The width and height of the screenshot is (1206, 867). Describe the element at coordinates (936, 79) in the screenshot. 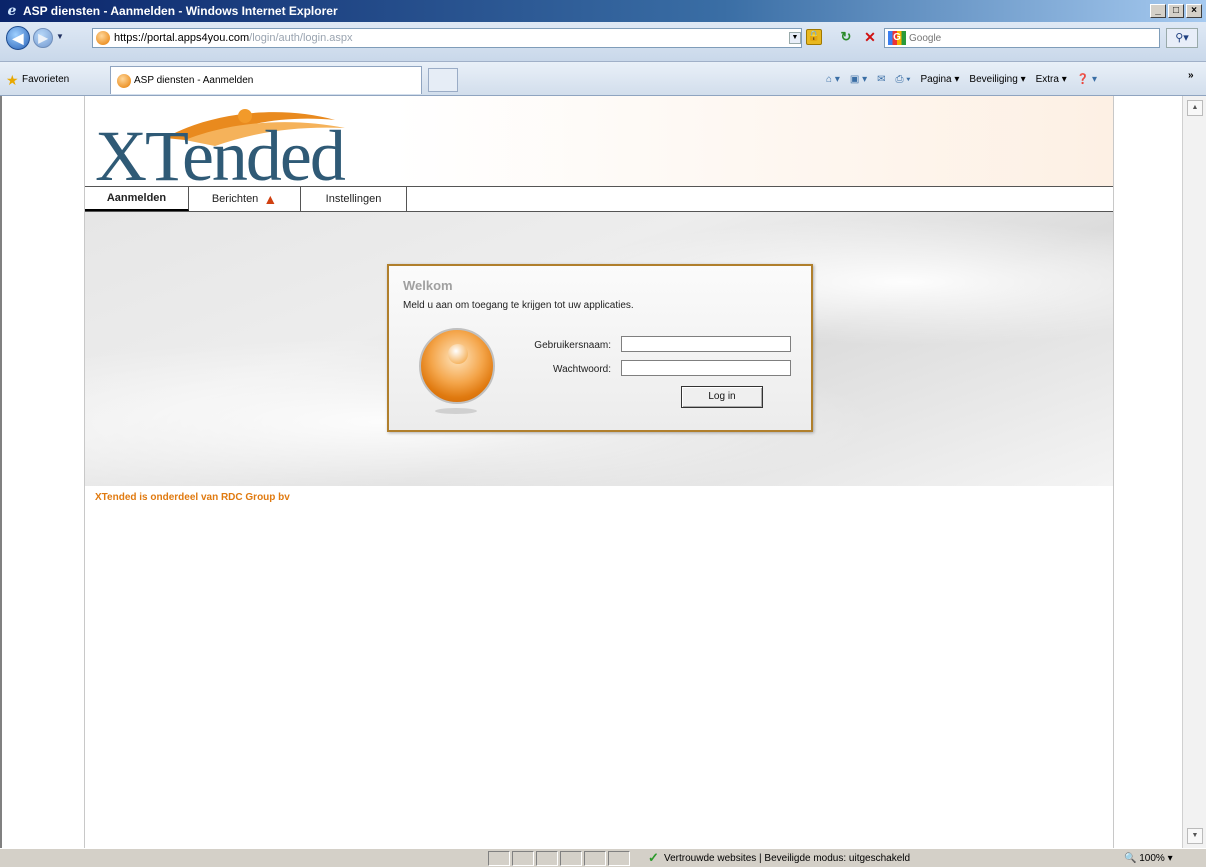

I see `pagina-label: Pagina` at that location.